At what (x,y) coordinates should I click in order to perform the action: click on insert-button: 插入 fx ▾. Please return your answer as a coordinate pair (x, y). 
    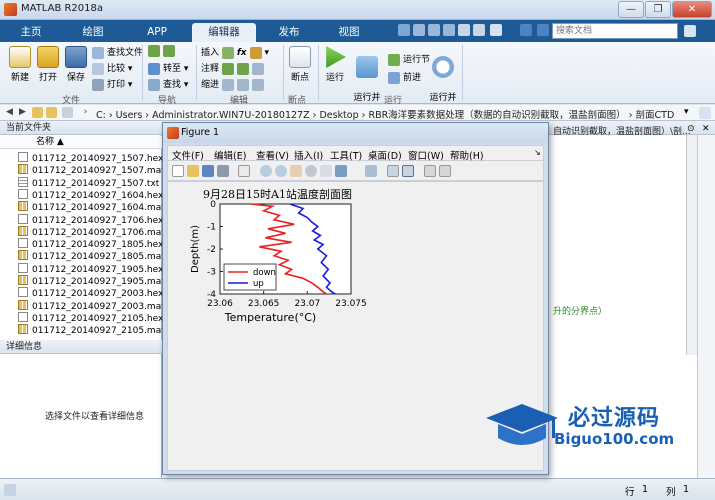
    Looking at the image, I should click on (235, 52).